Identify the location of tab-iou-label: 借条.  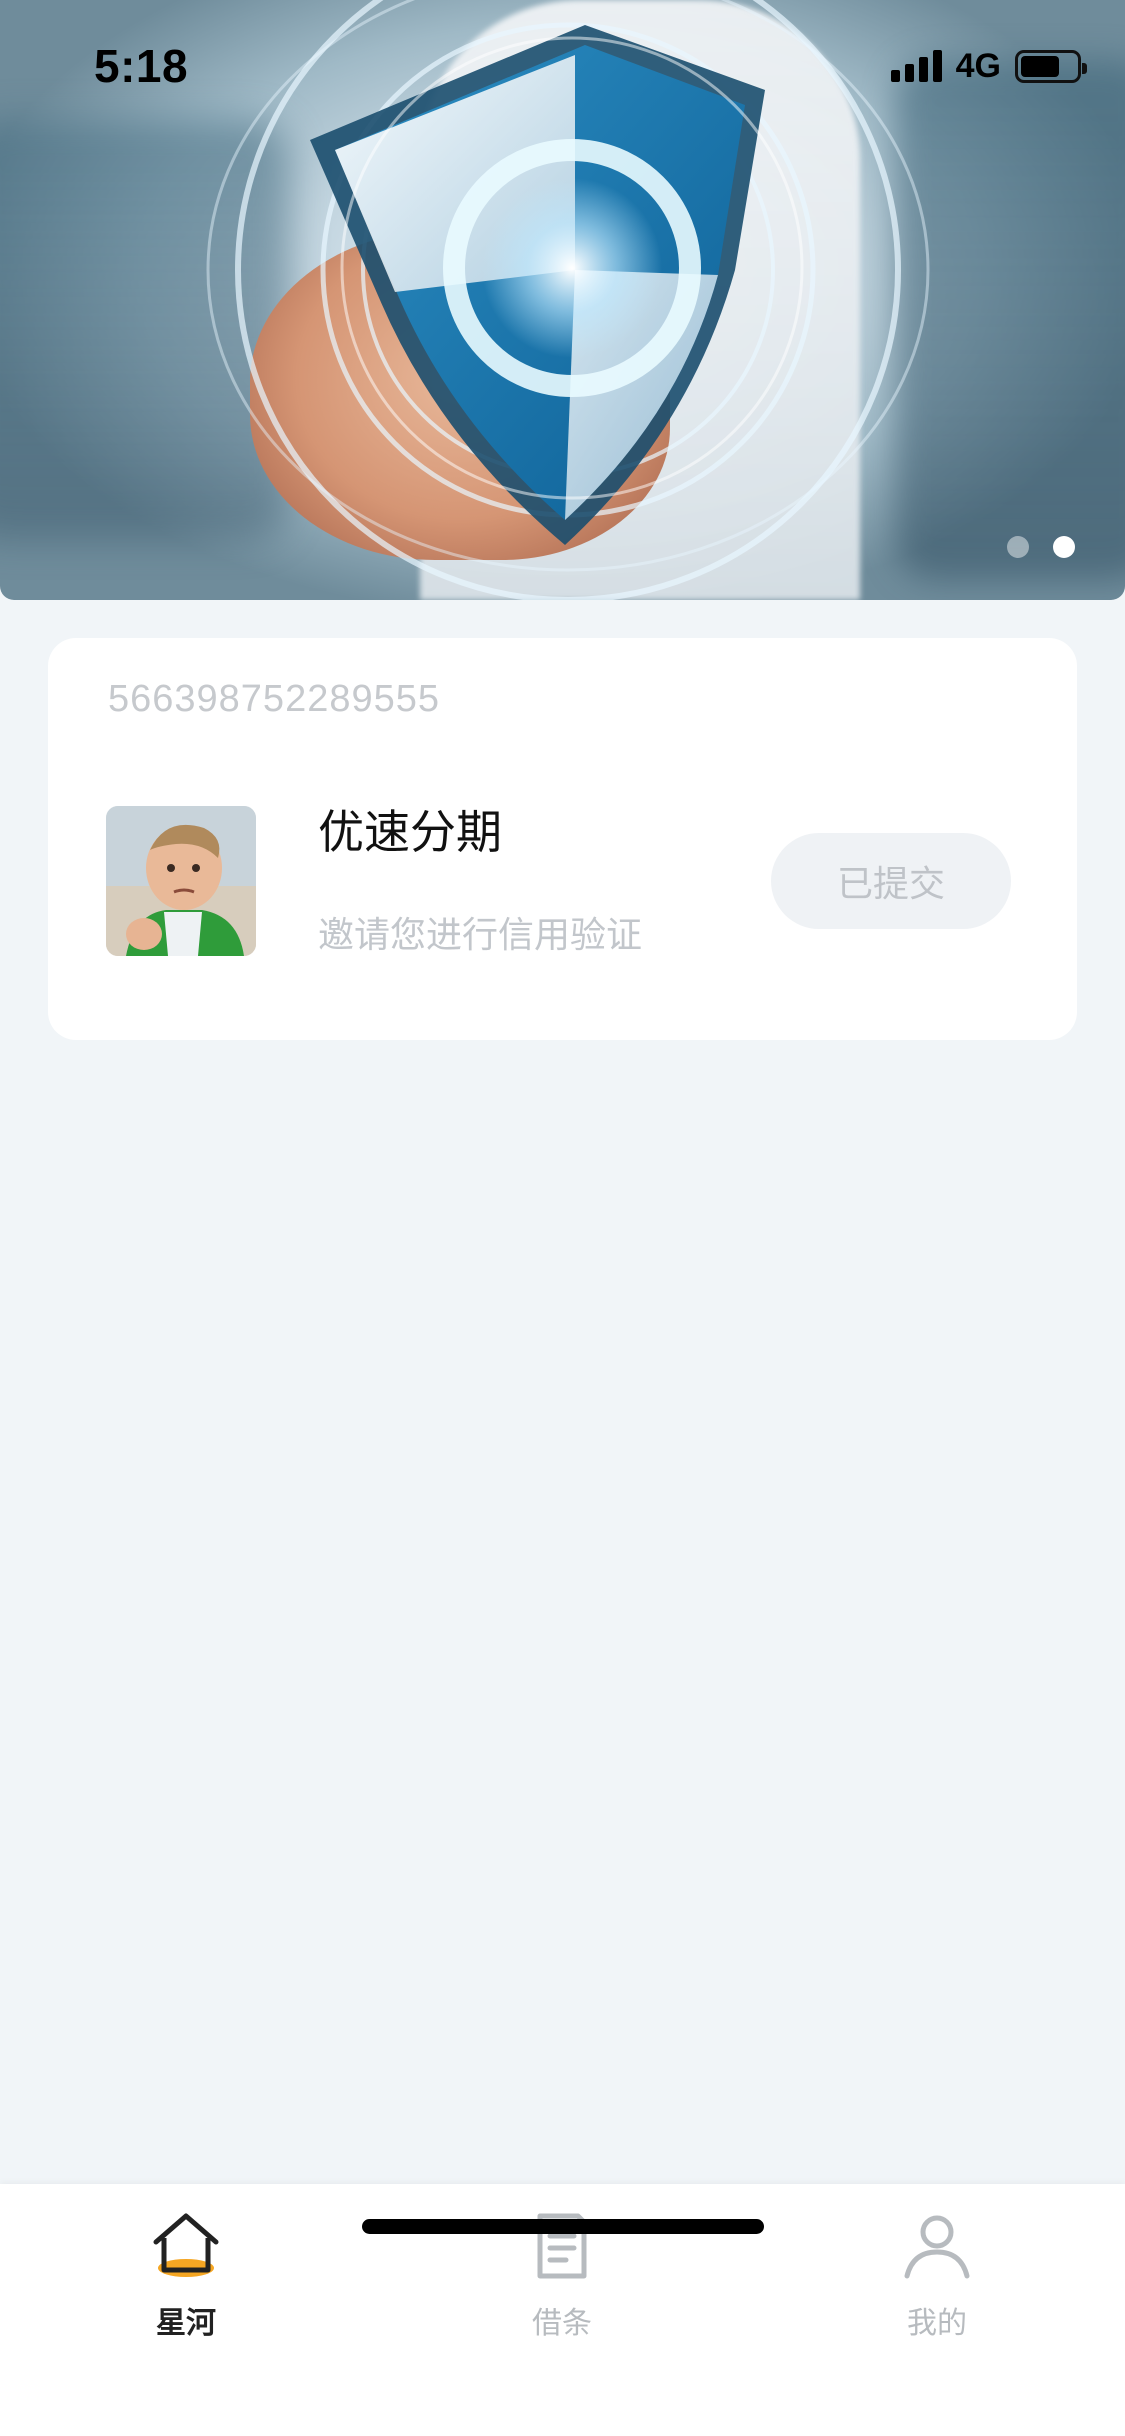
(562, 2323).